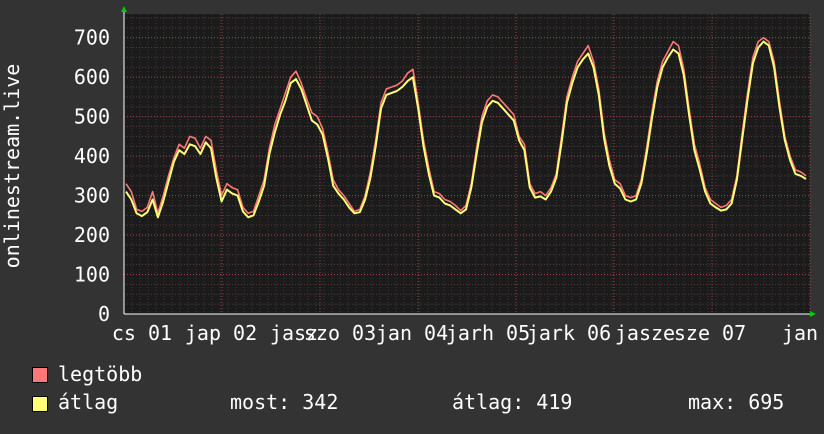 The width and height of the screenshot is (824, 434). I want to click on y-axis-arrow, so click(124, 9).